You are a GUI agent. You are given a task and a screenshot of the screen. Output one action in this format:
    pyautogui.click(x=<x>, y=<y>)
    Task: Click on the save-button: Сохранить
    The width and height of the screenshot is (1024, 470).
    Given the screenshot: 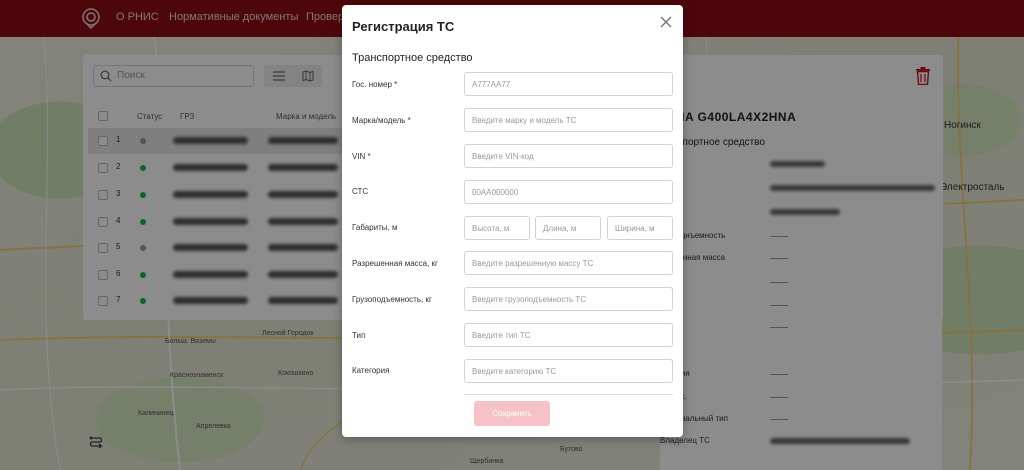 What is the action you would take?
    pyautogui.click(x=512, y=413)
    